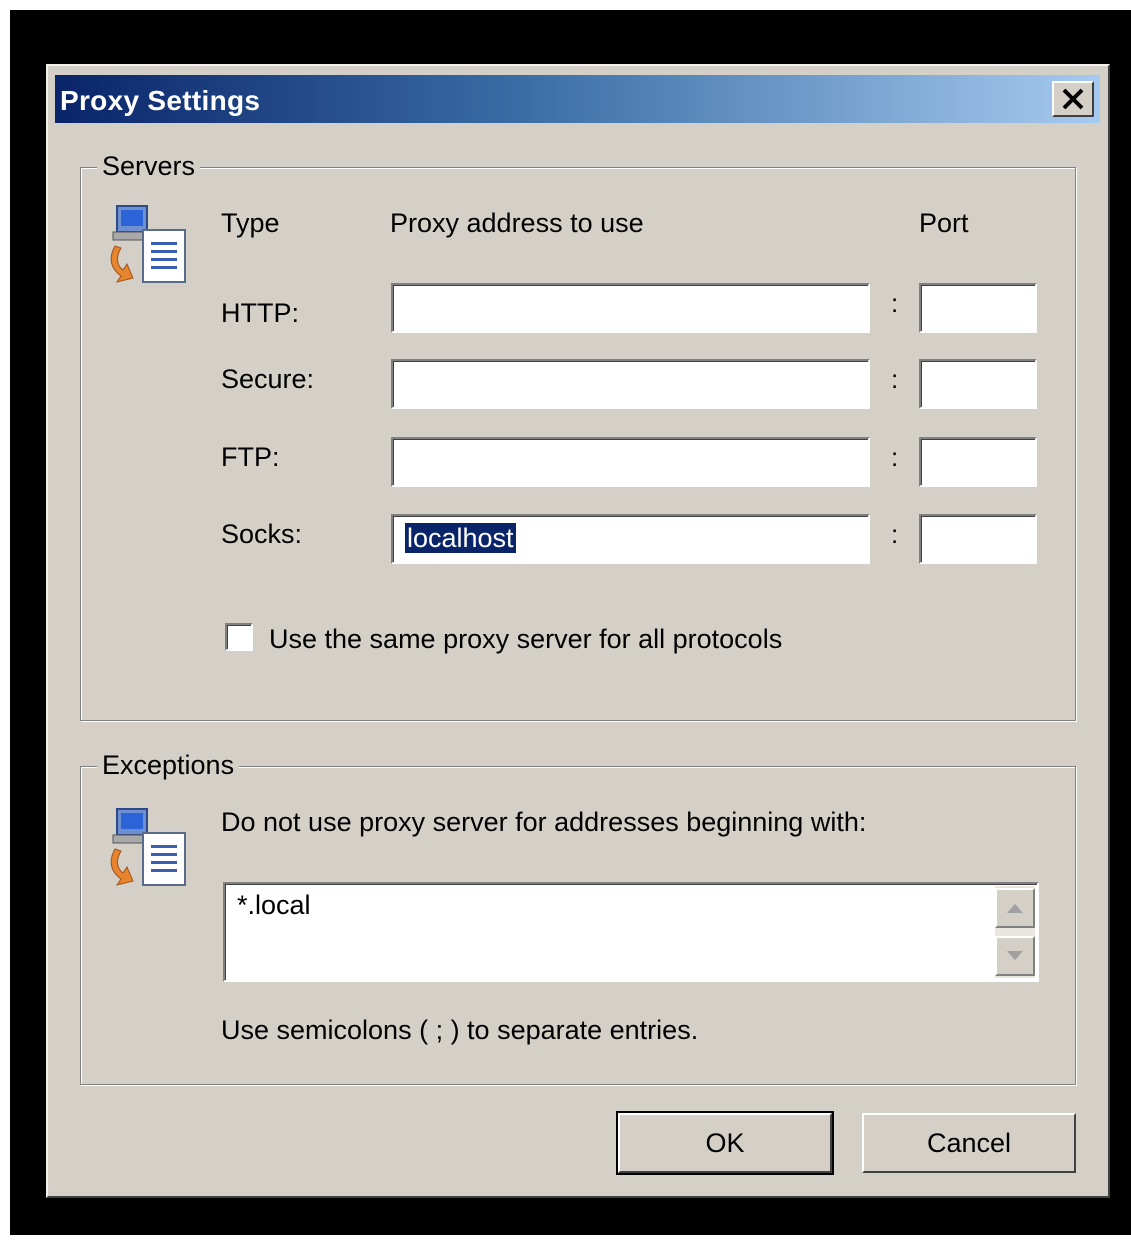 The image size is (1131, 1249). Describe the element at coordinates (268, 379) in the screenshot. I see `secure-label: Secure:` at that location.